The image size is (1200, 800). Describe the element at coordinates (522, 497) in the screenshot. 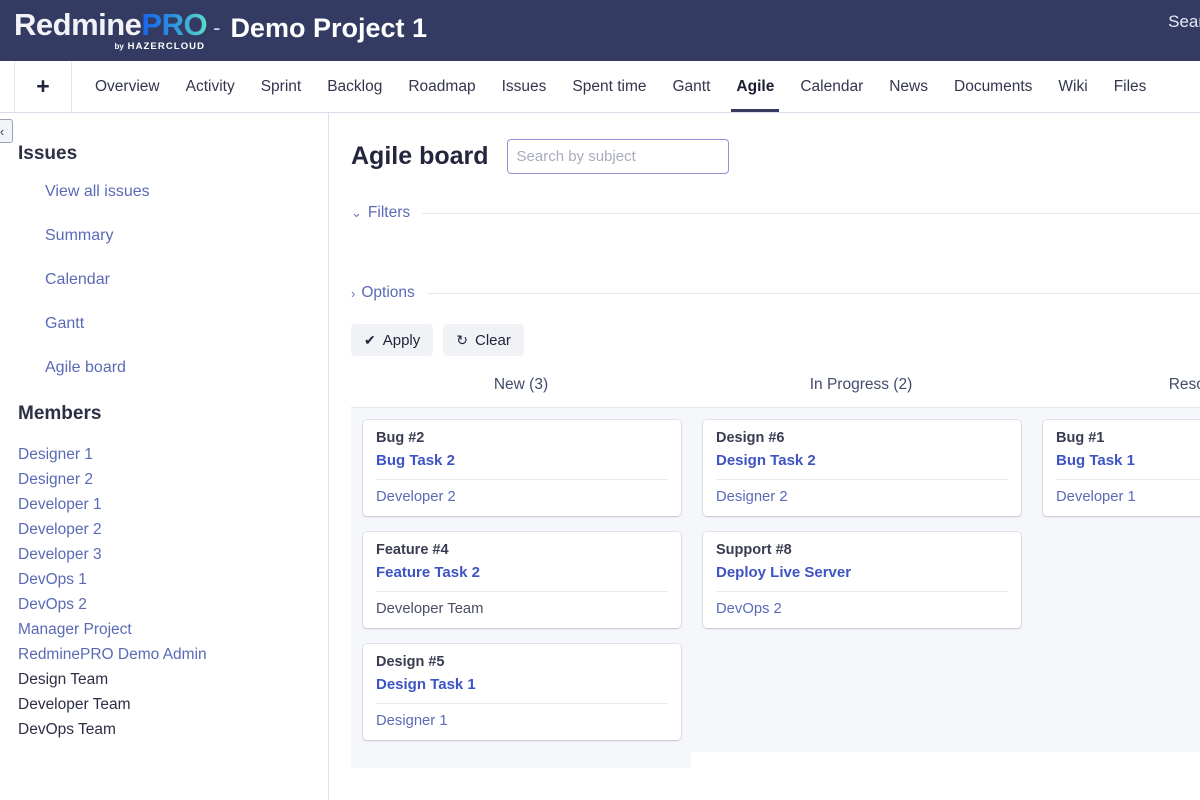

I see `issue-card-assignee: Developer 2` at that location.